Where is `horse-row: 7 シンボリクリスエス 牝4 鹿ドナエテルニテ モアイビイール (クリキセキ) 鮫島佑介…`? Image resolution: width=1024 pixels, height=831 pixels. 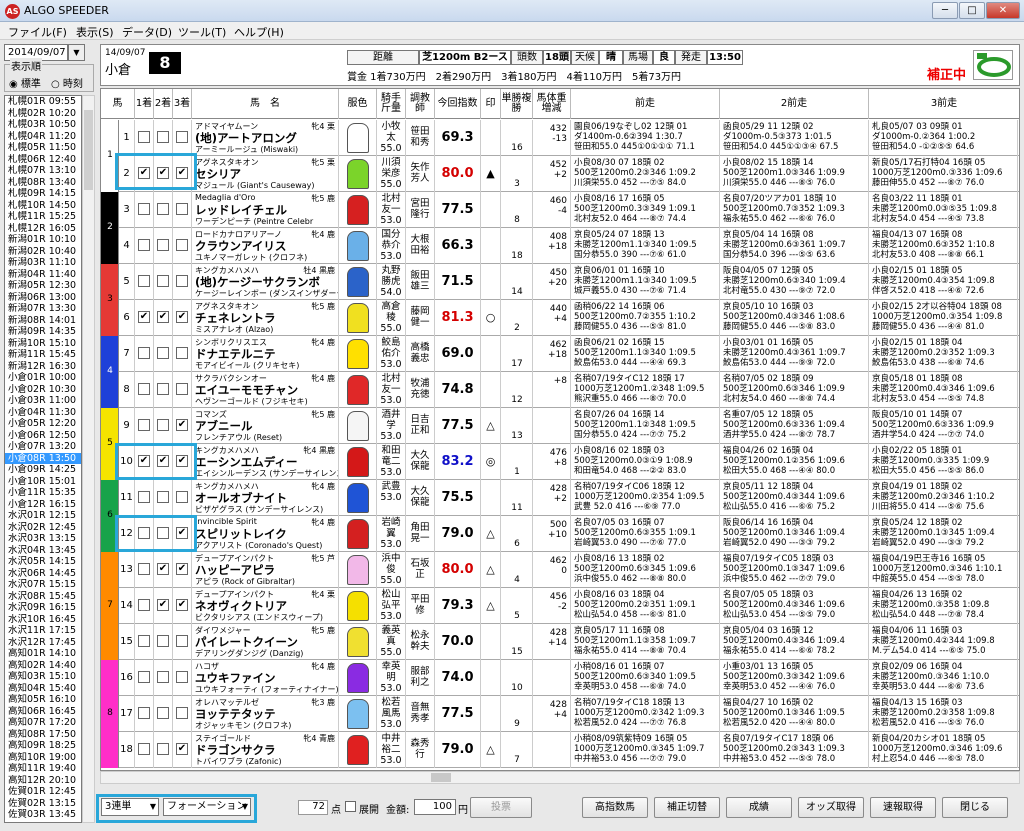 horse-row: 7 シンボリクリスエス 牝4 鹿ドナエテルニテ モアイビイール (クリキセキ) 鮫島佑介… is located at coordinates (560, 354).